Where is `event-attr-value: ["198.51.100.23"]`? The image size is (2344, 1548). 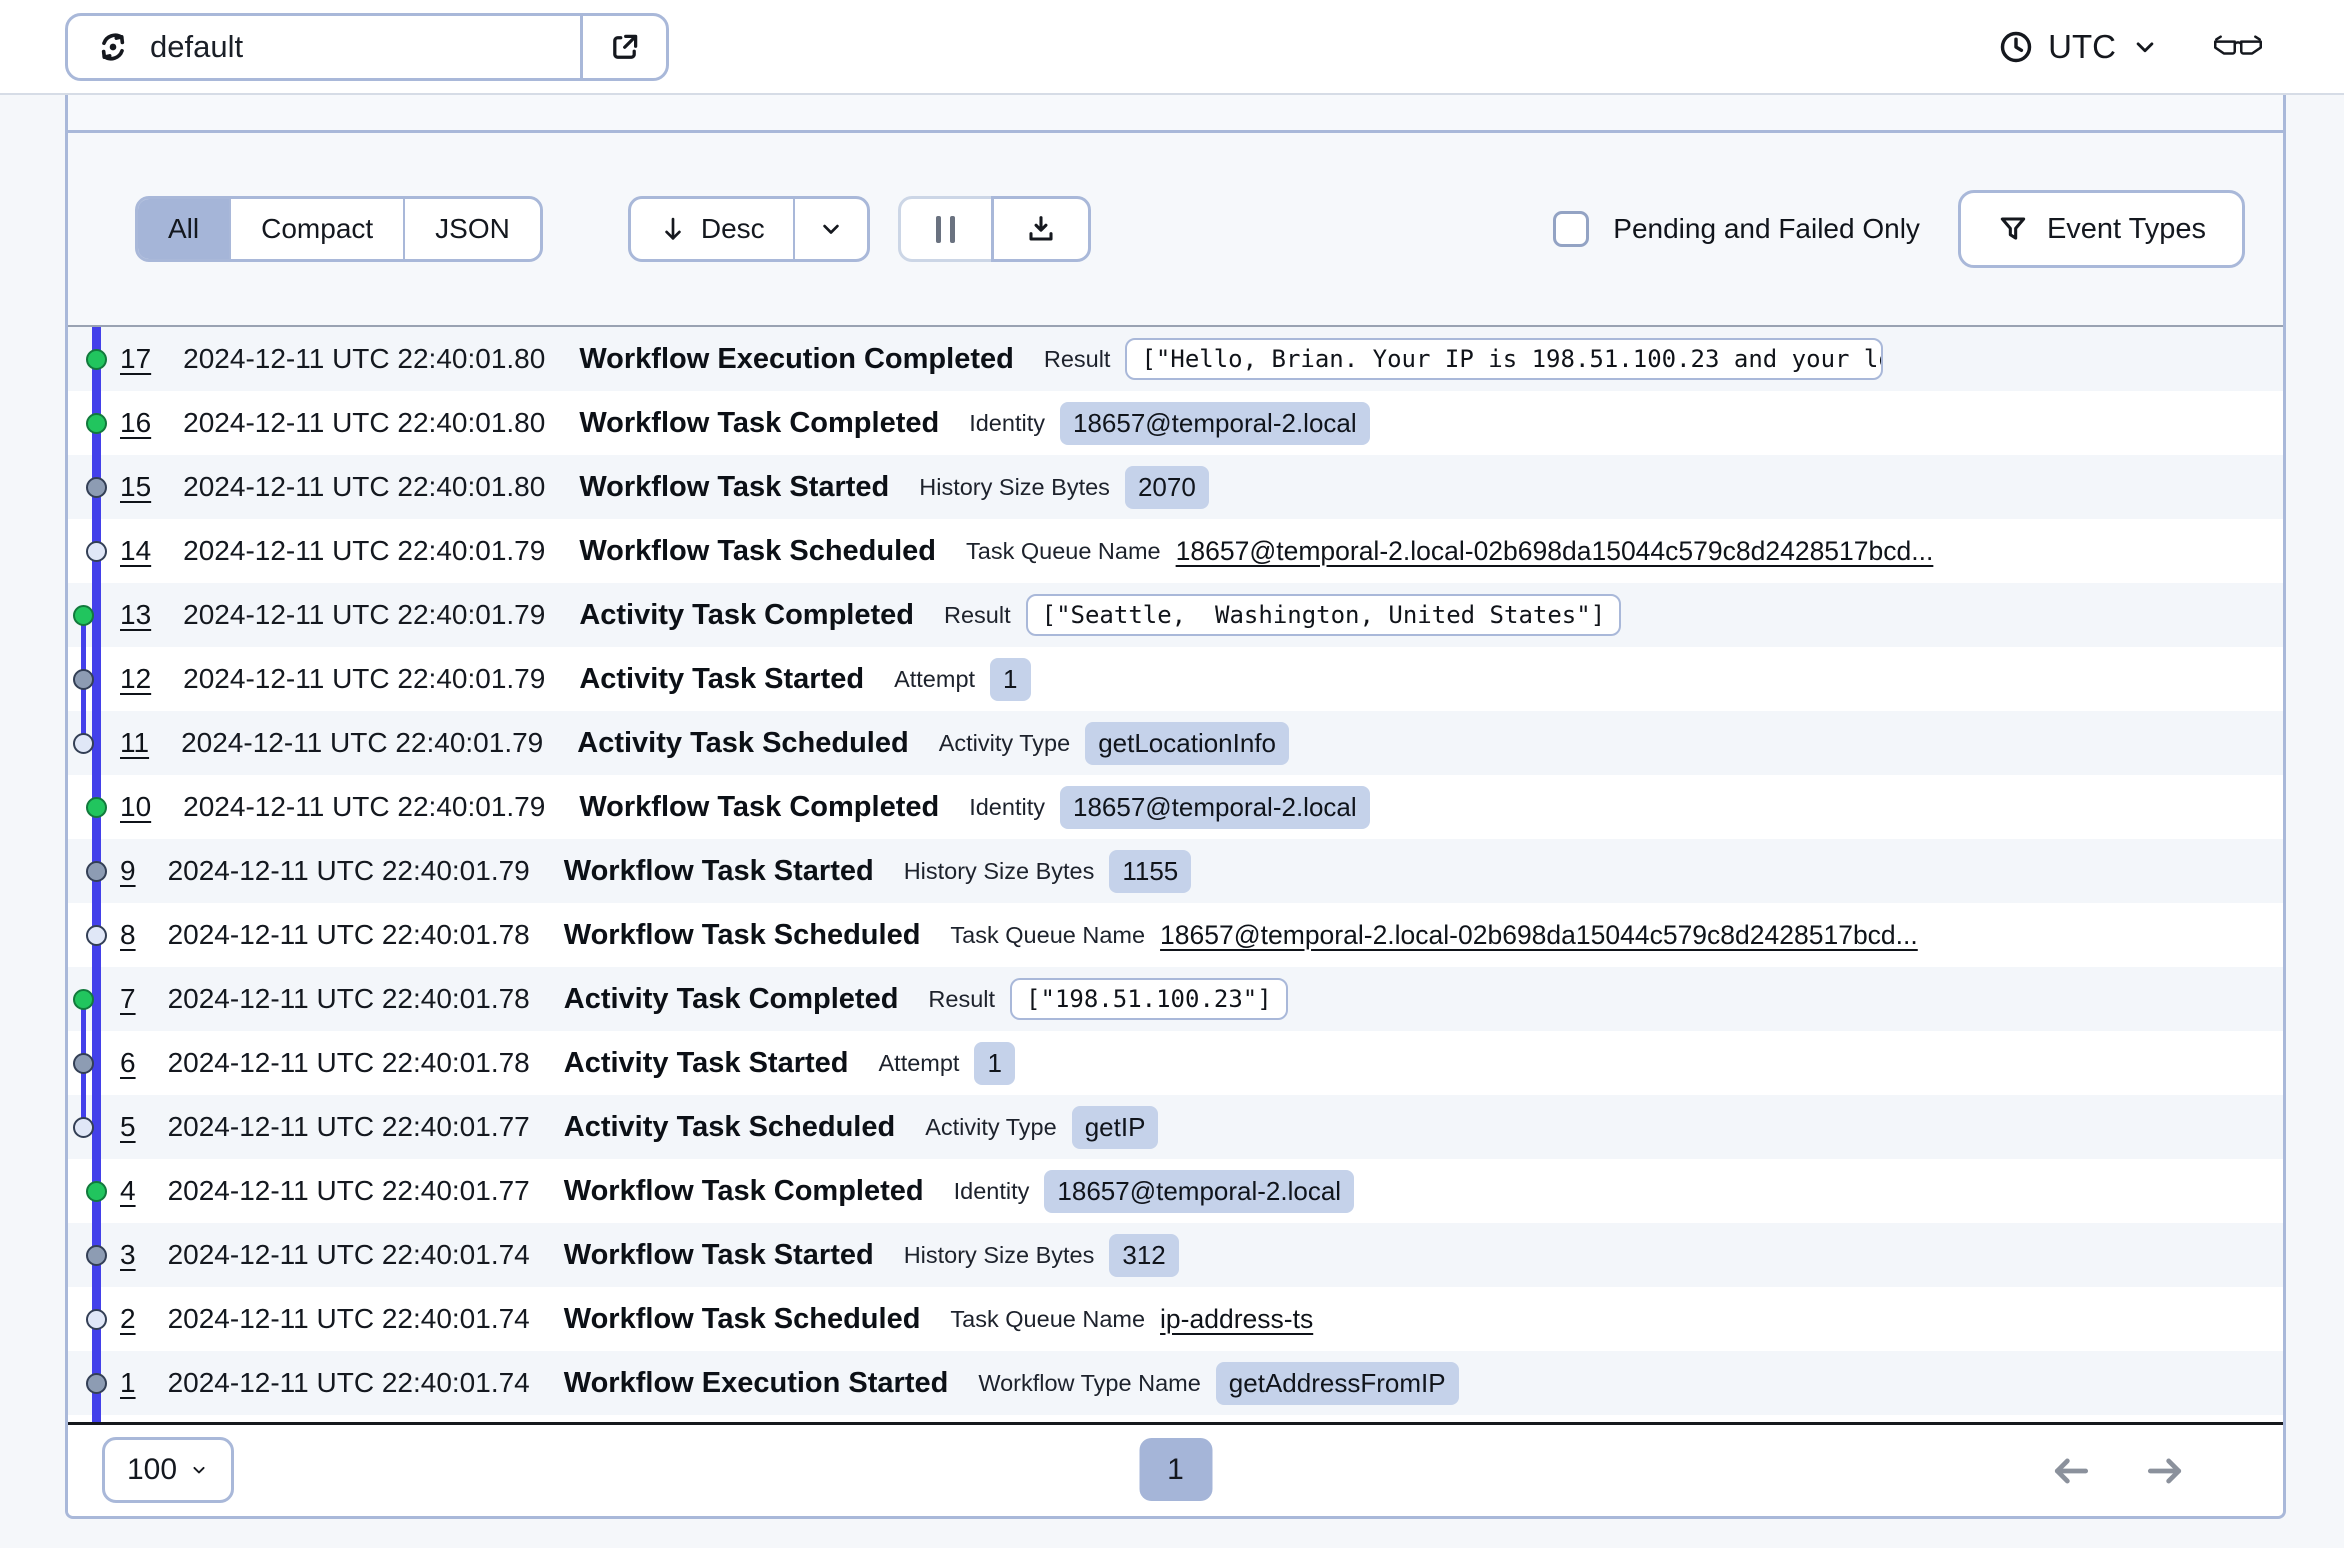
event-attr-value: ["198.51.100.23"] is located at coordinates (1149, 999).